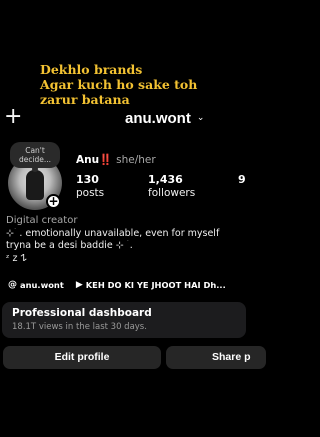 The width and height of the screenshot is (320, 437). I want to click on posts-count: 130, so click(87, 179).